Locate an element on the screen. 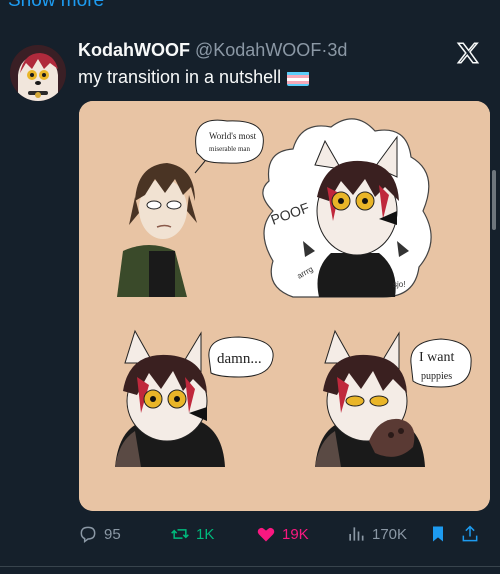 This screenshot has width=500, height=574. panel4-speech-1: I want is located at coordinates (436, 357).